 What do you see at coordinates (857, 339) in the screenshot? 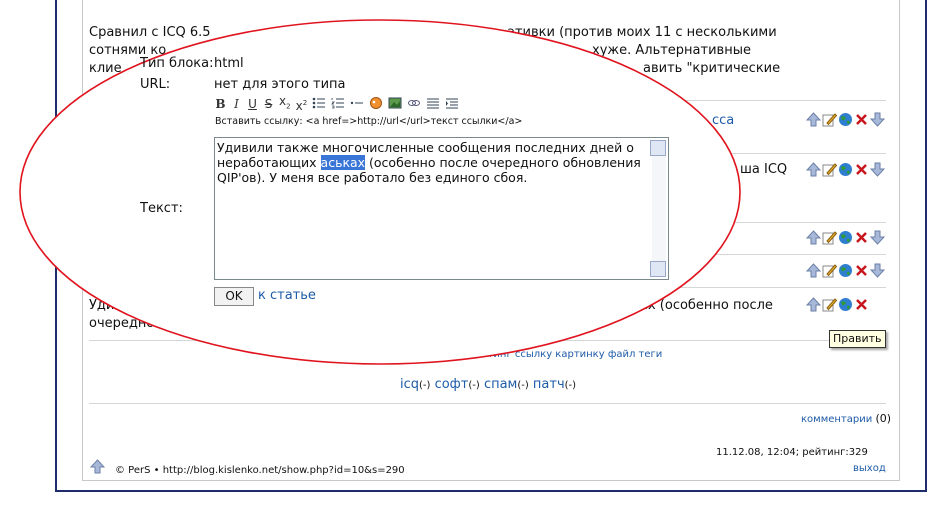
I see `edit-tooltip: Править` at bounding box center [857, 339].